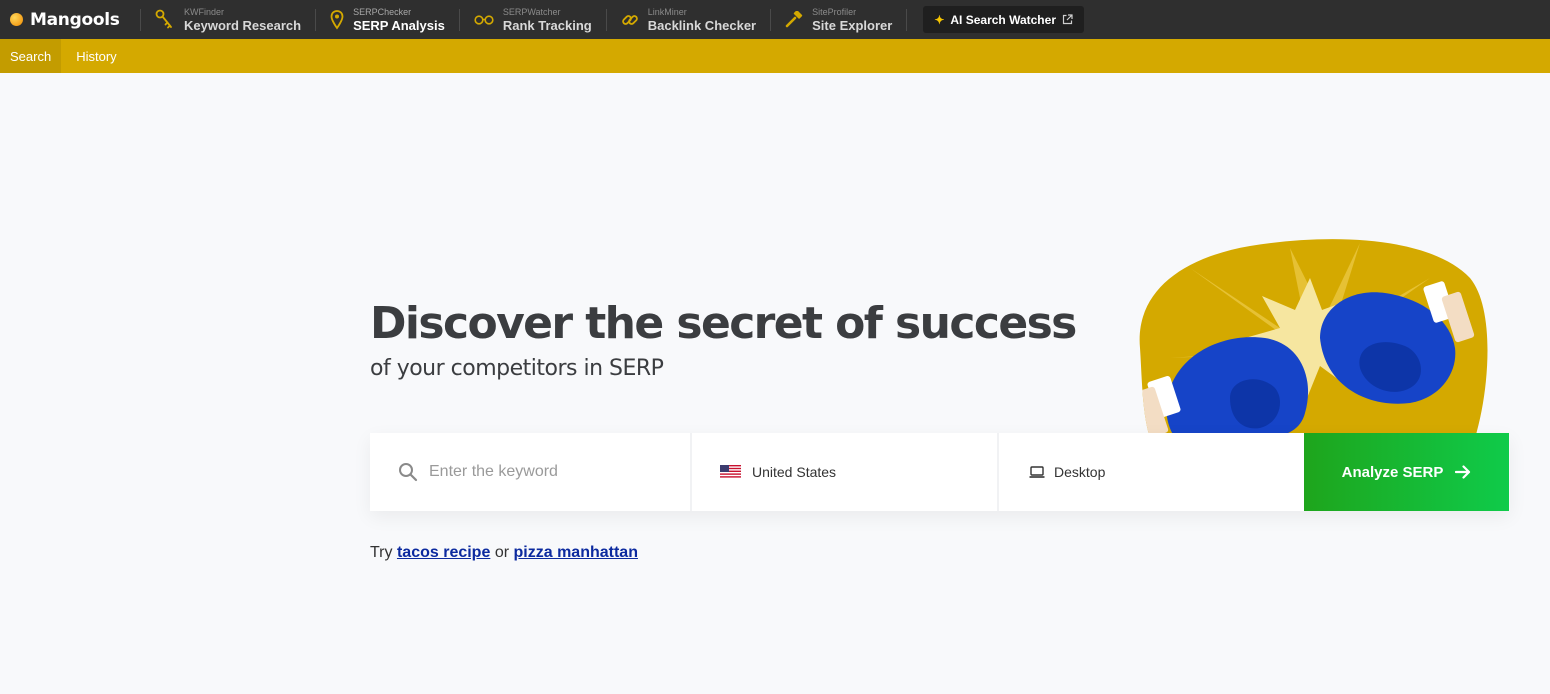  What do you see at coordinates (399, 25) in the screenshot?
I see `nav-item-label: SERP Analysis` at bounding box center [399, 25].